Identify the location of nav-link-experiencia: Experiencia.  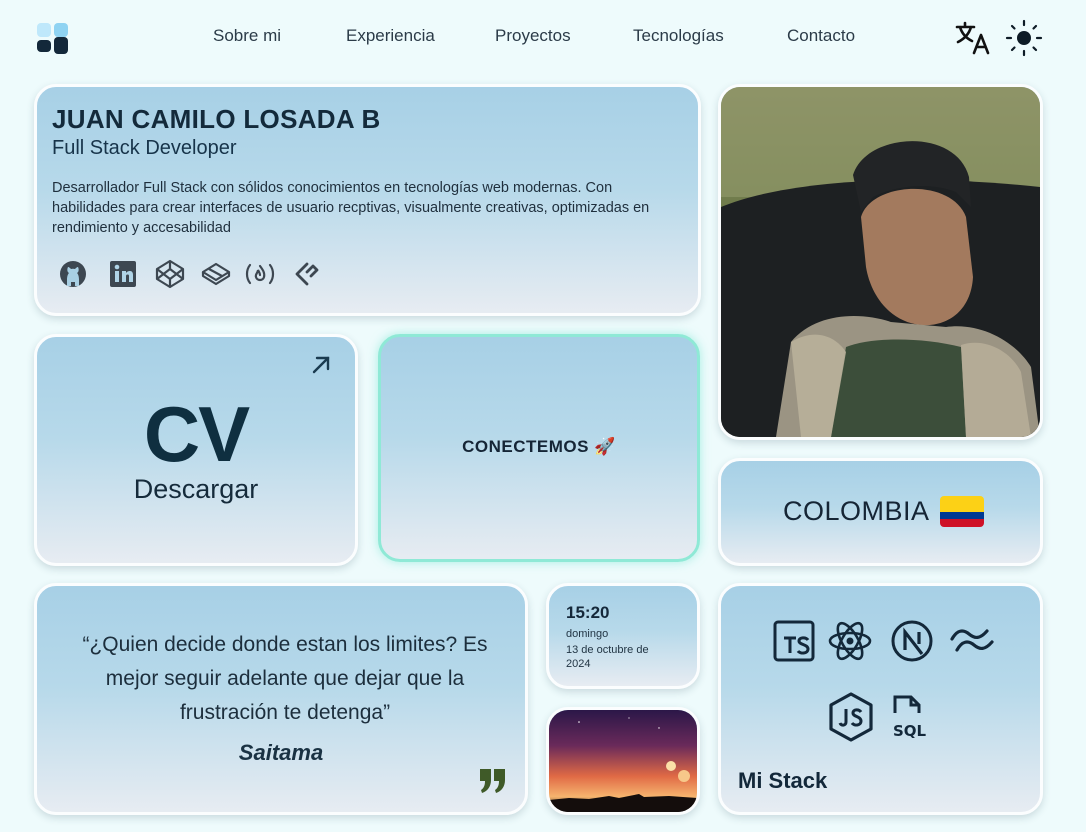
(390, 36).